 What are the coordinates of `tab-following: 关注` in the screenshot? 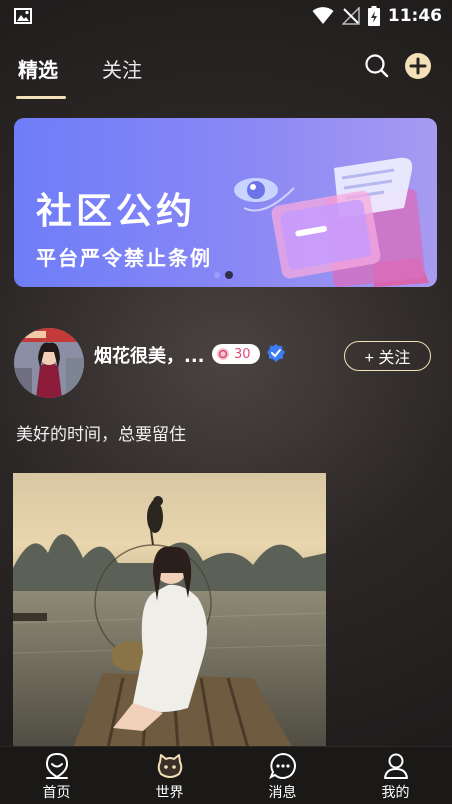 It's located at (122, 68).